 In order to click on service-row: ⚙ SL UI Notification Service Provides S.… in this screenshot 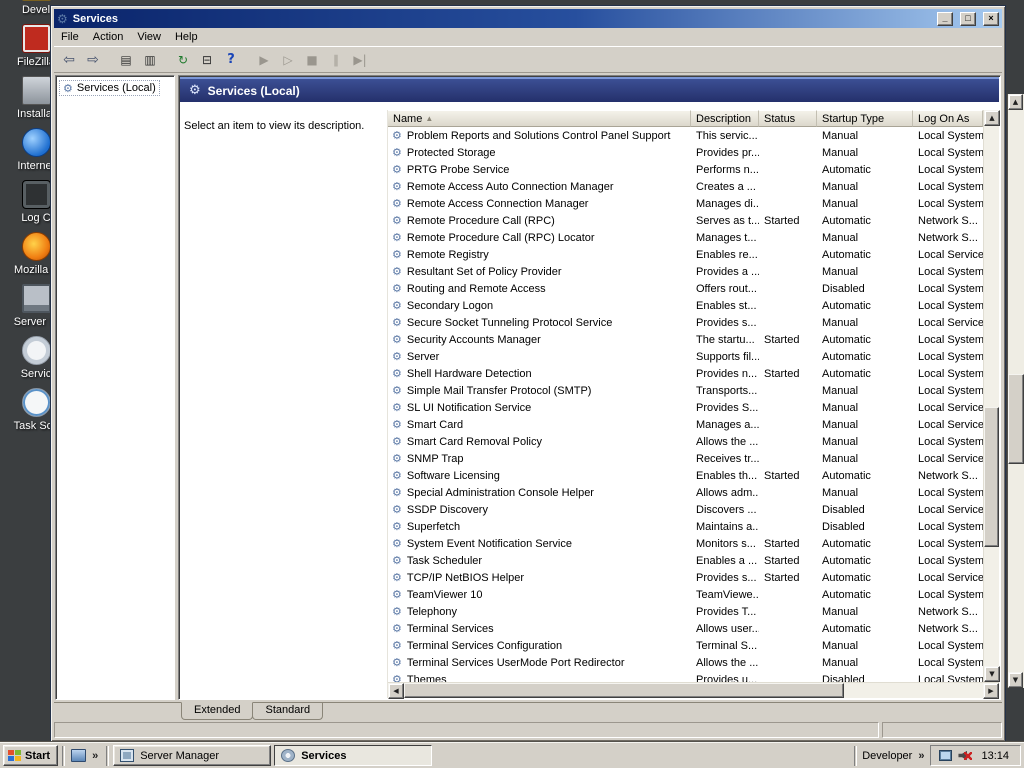, I will do `click(685, 407)`.